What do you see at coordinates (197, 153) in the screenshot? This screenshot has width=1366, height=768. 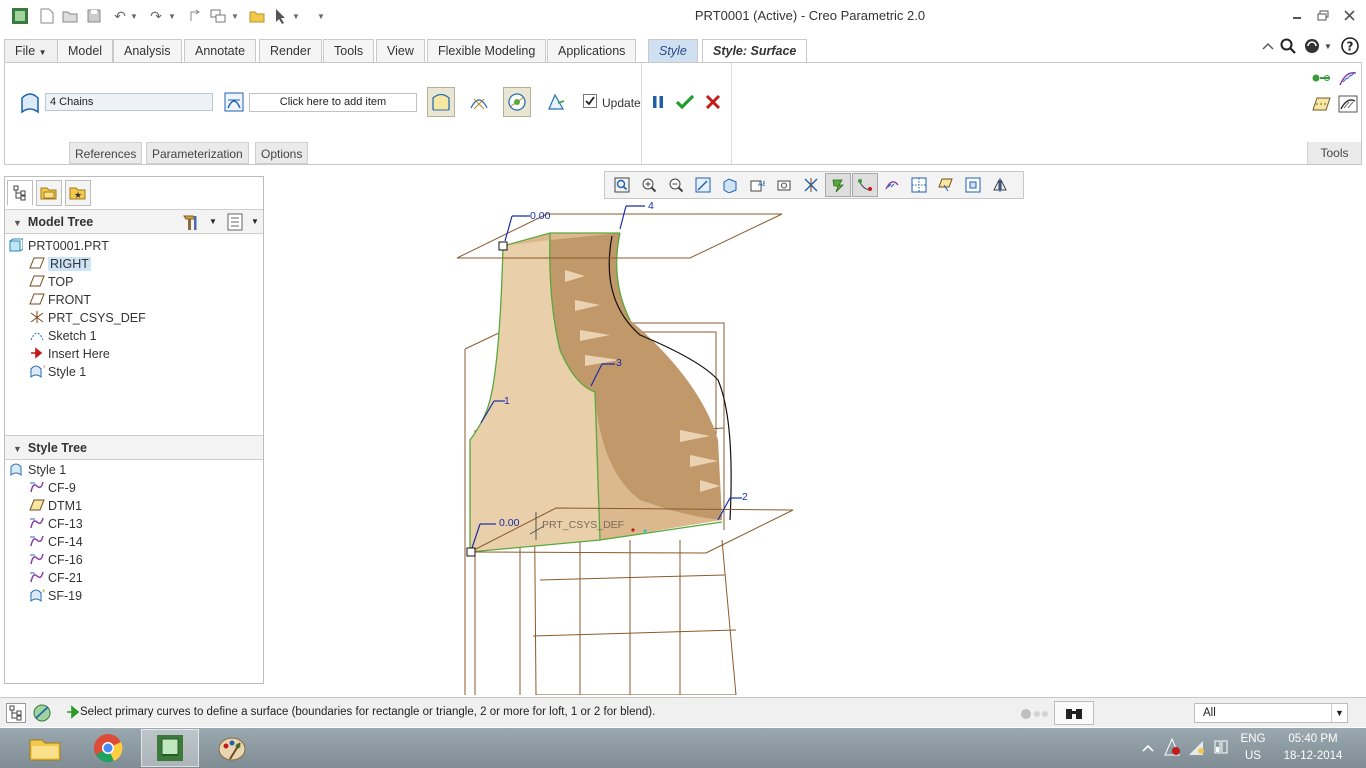 I see `subtab-parameterization: Parameterization` at bounding box center [197, 153].